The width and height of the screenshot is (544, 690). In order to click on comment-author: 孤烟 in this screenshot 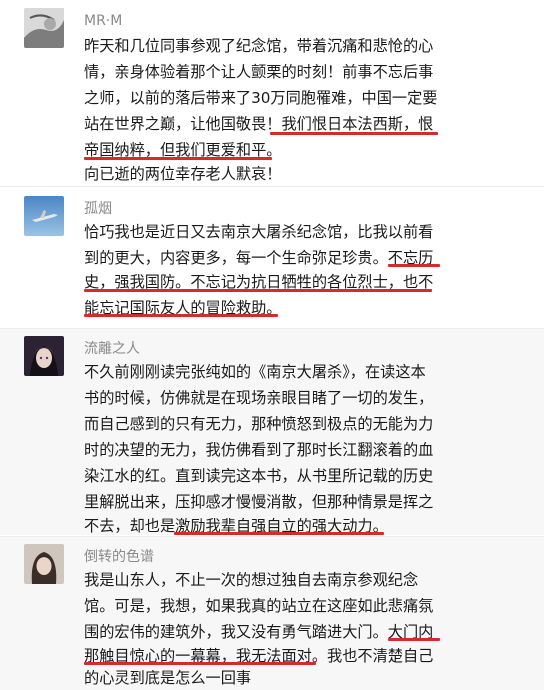, I will do `click(98, 209)`.